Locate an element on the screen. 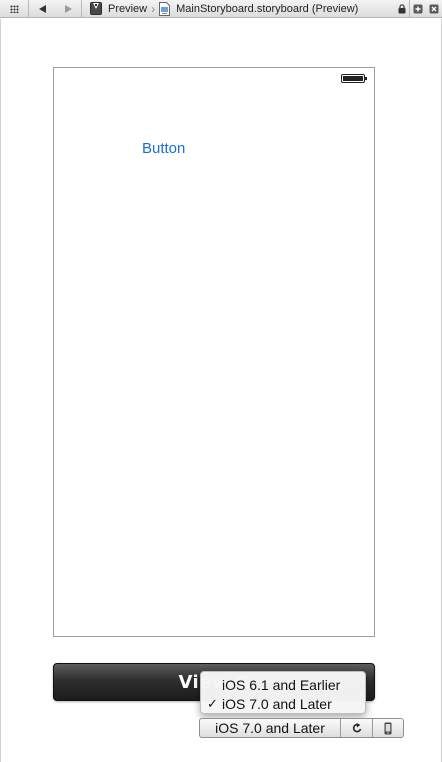  os-option-label: iOS 7.0 and Later is located at coordinates (277, 703).